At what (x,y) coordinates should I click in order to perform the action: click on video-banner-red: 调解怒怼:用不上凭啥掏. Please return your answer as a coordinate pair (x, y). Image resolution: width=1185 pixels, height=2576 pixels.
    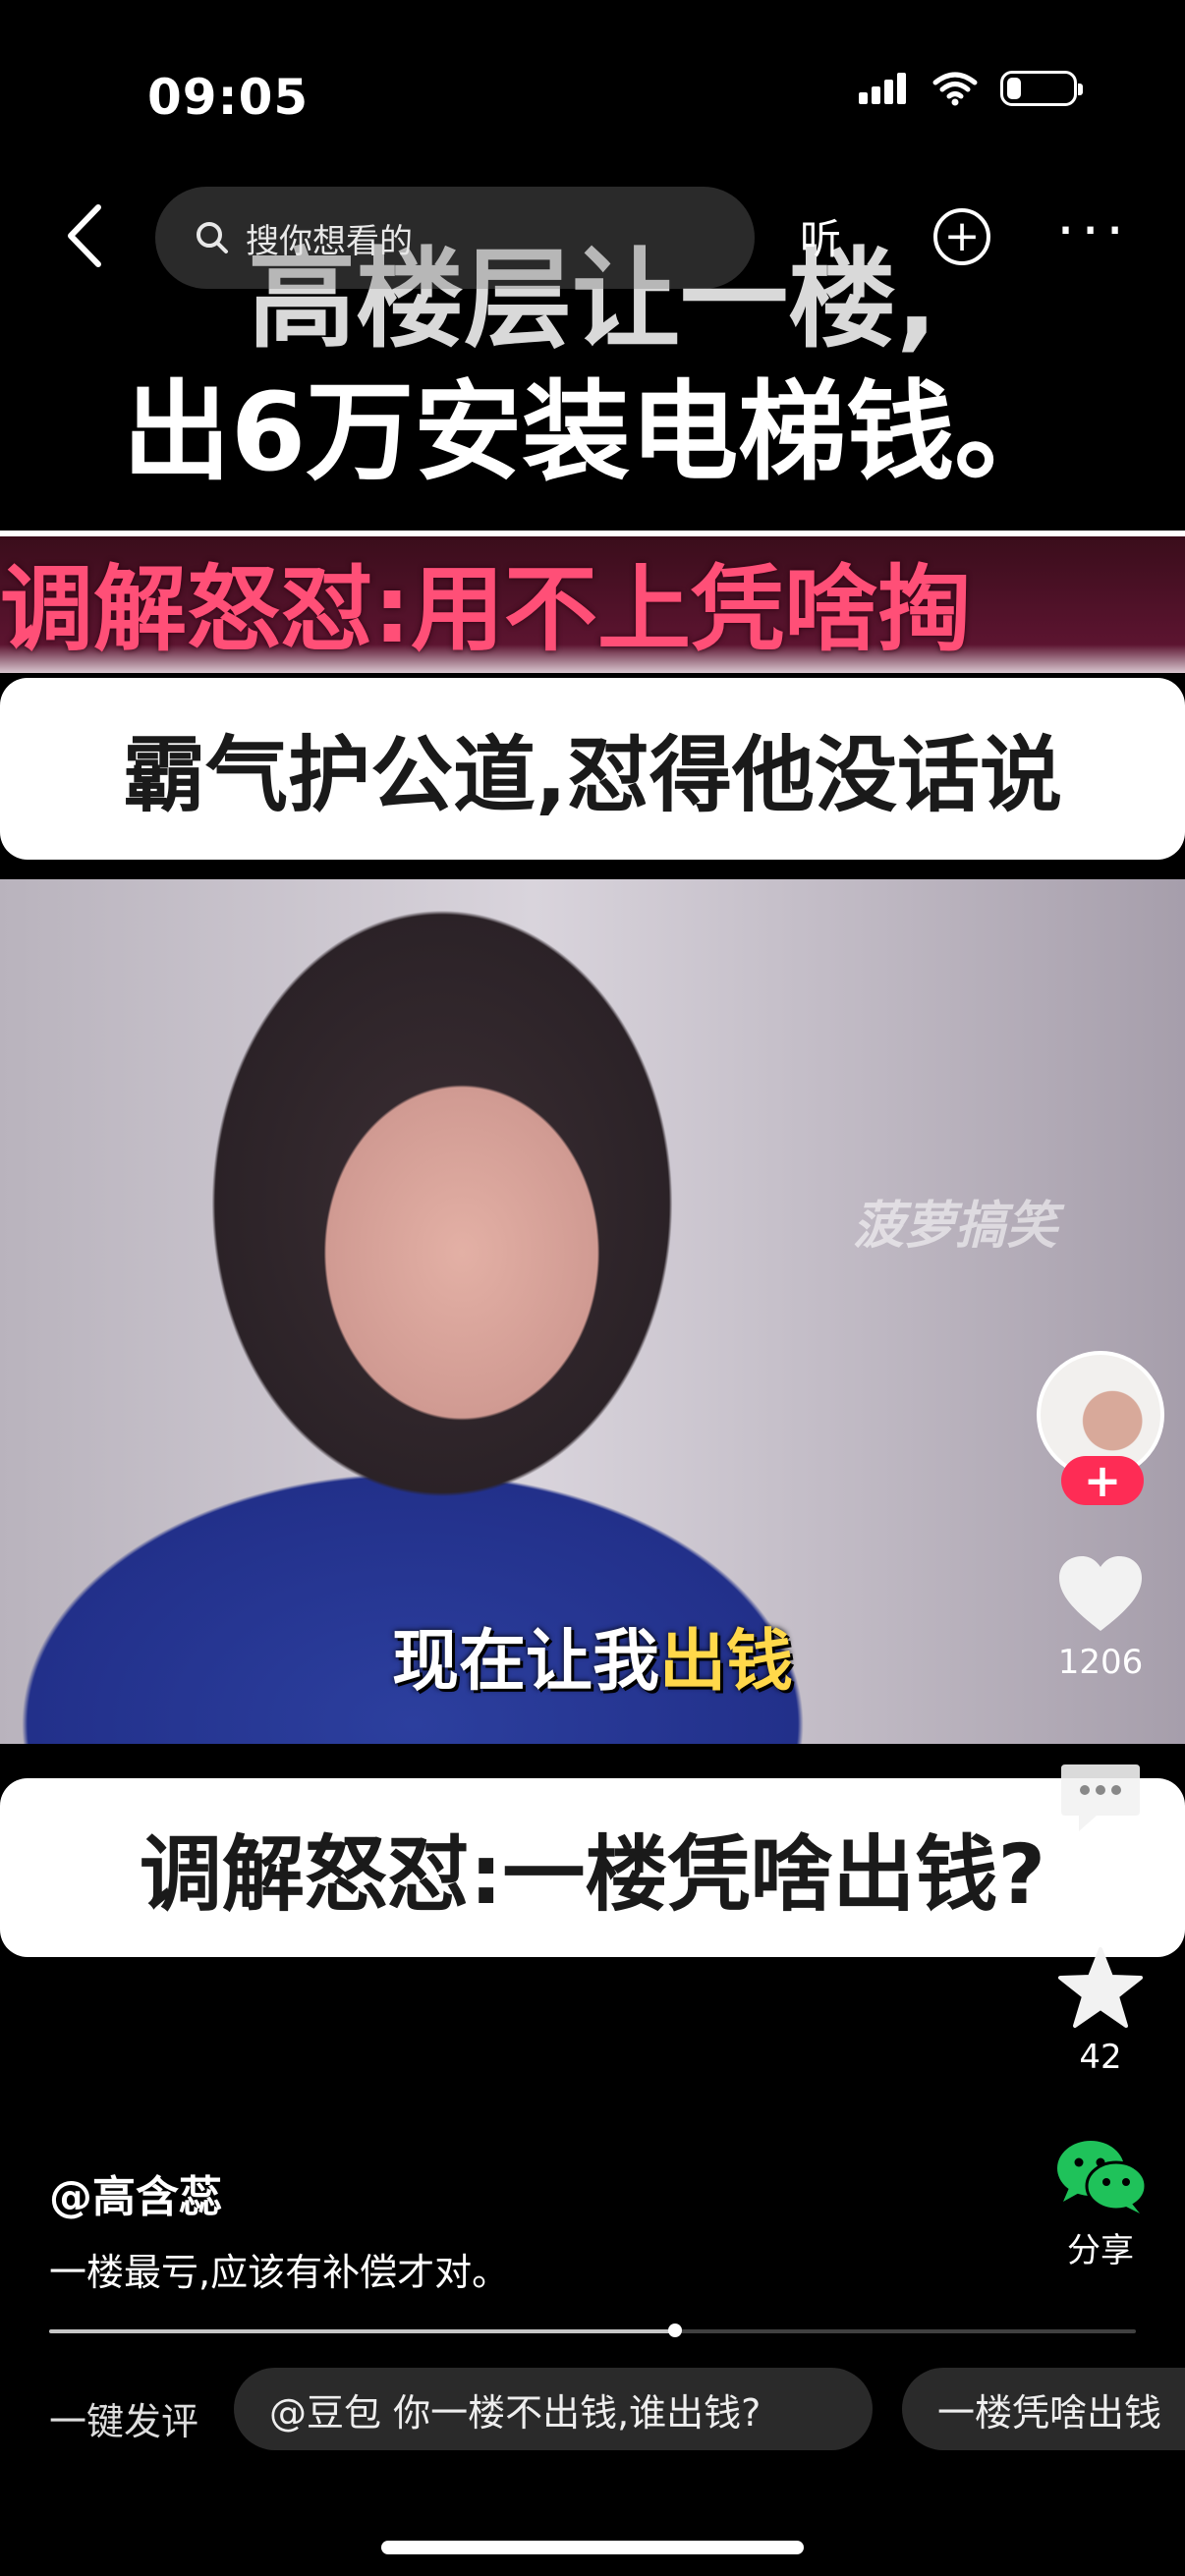
    Looking at the image, I should click on (592, 602).